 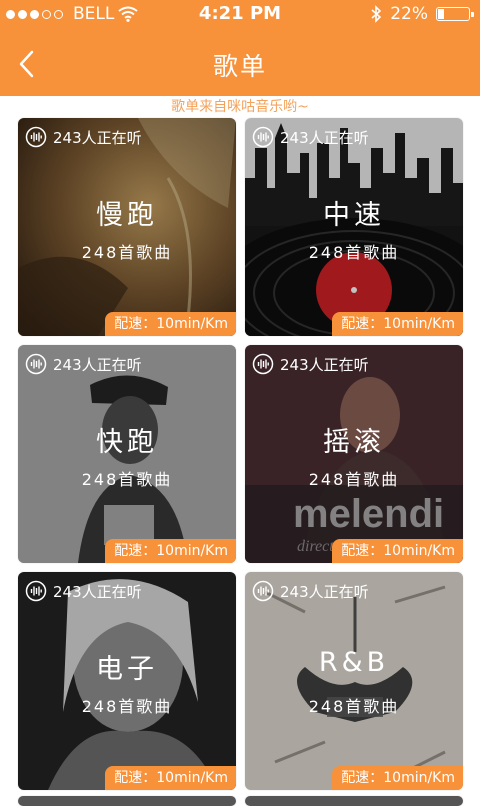 I want to click on playlist-title: 电子, so click(x=127, y=669).